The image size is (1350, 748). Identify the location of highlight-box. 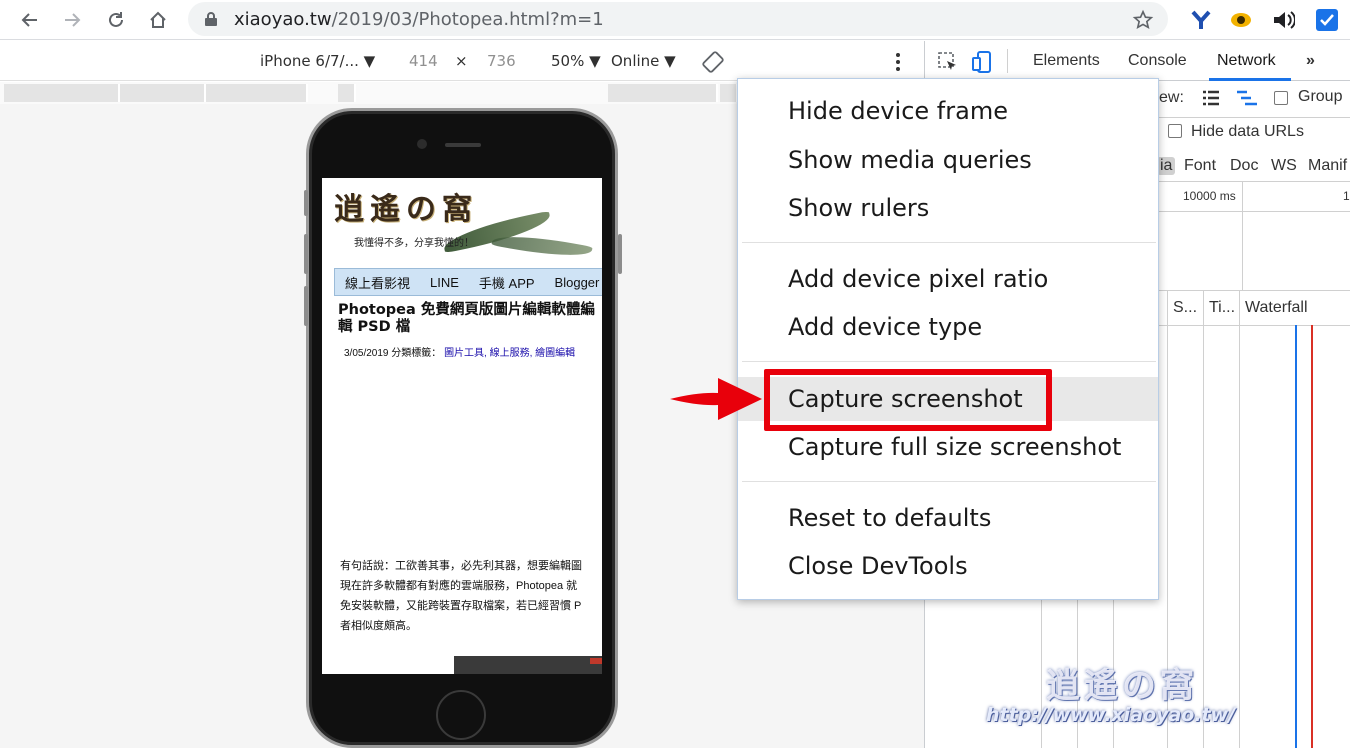
(908, 400).